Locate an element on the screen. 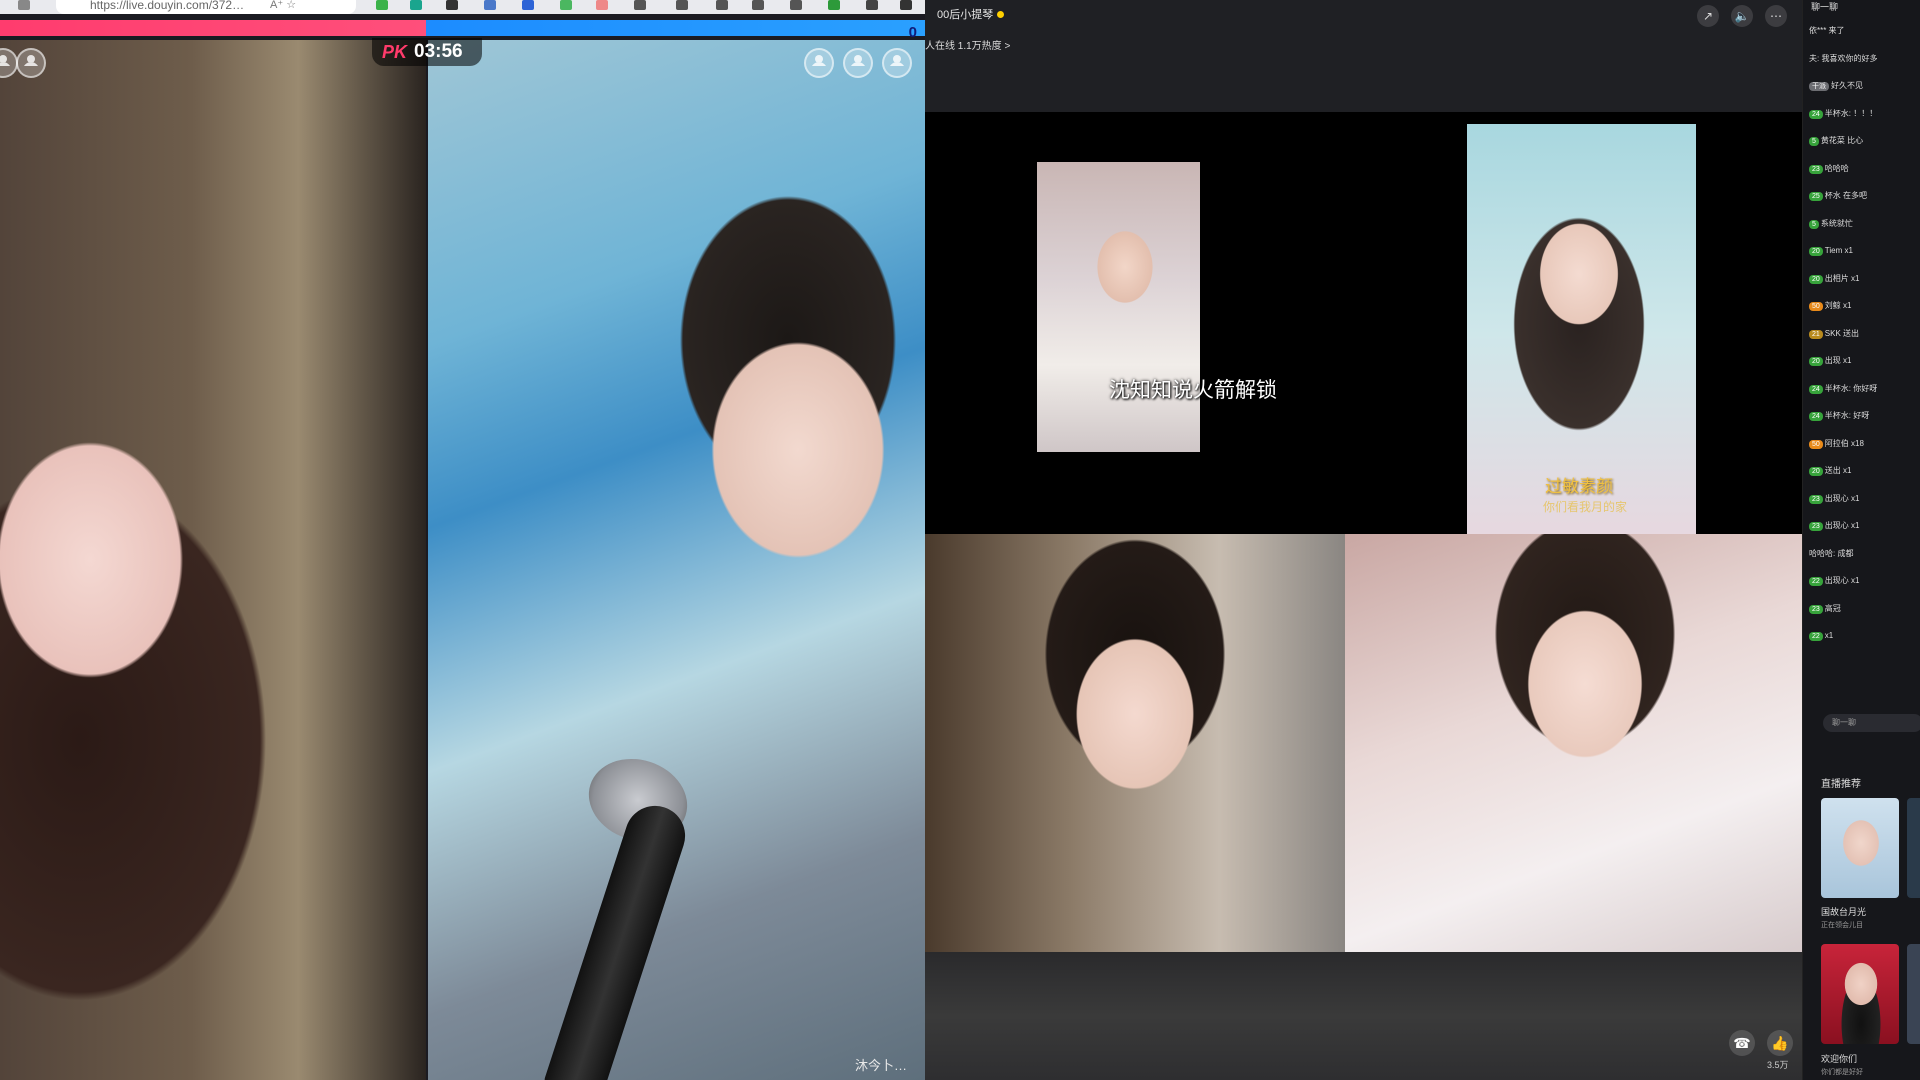 This screenshot has width=1920, height=1080. chat-message: 依*** 来了 is located at coordinates (1864, 31).